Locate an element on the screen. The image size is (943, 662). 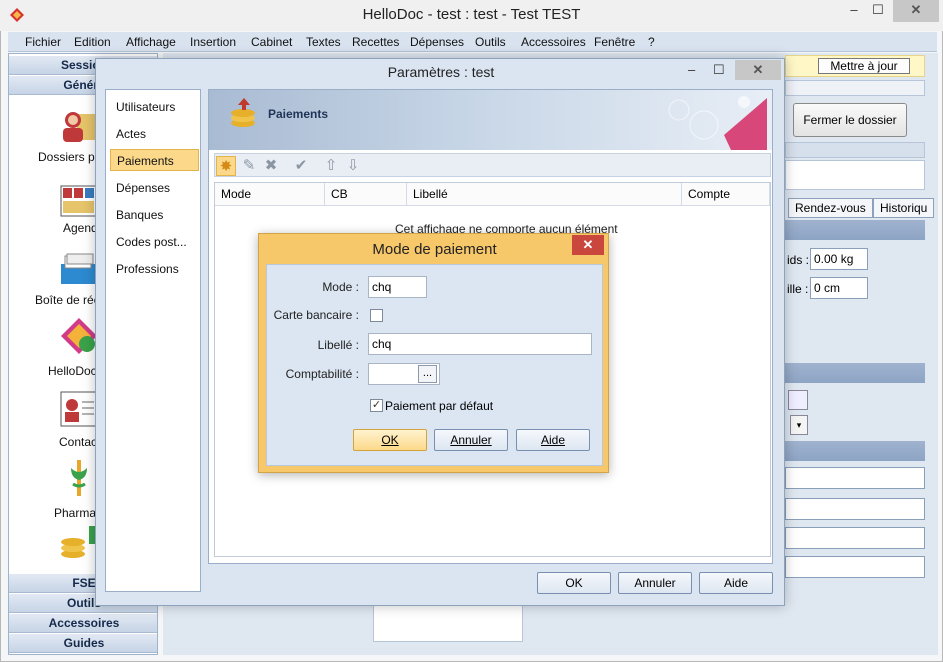
delete-icon: ✖ is located at coordinates (271, 166).